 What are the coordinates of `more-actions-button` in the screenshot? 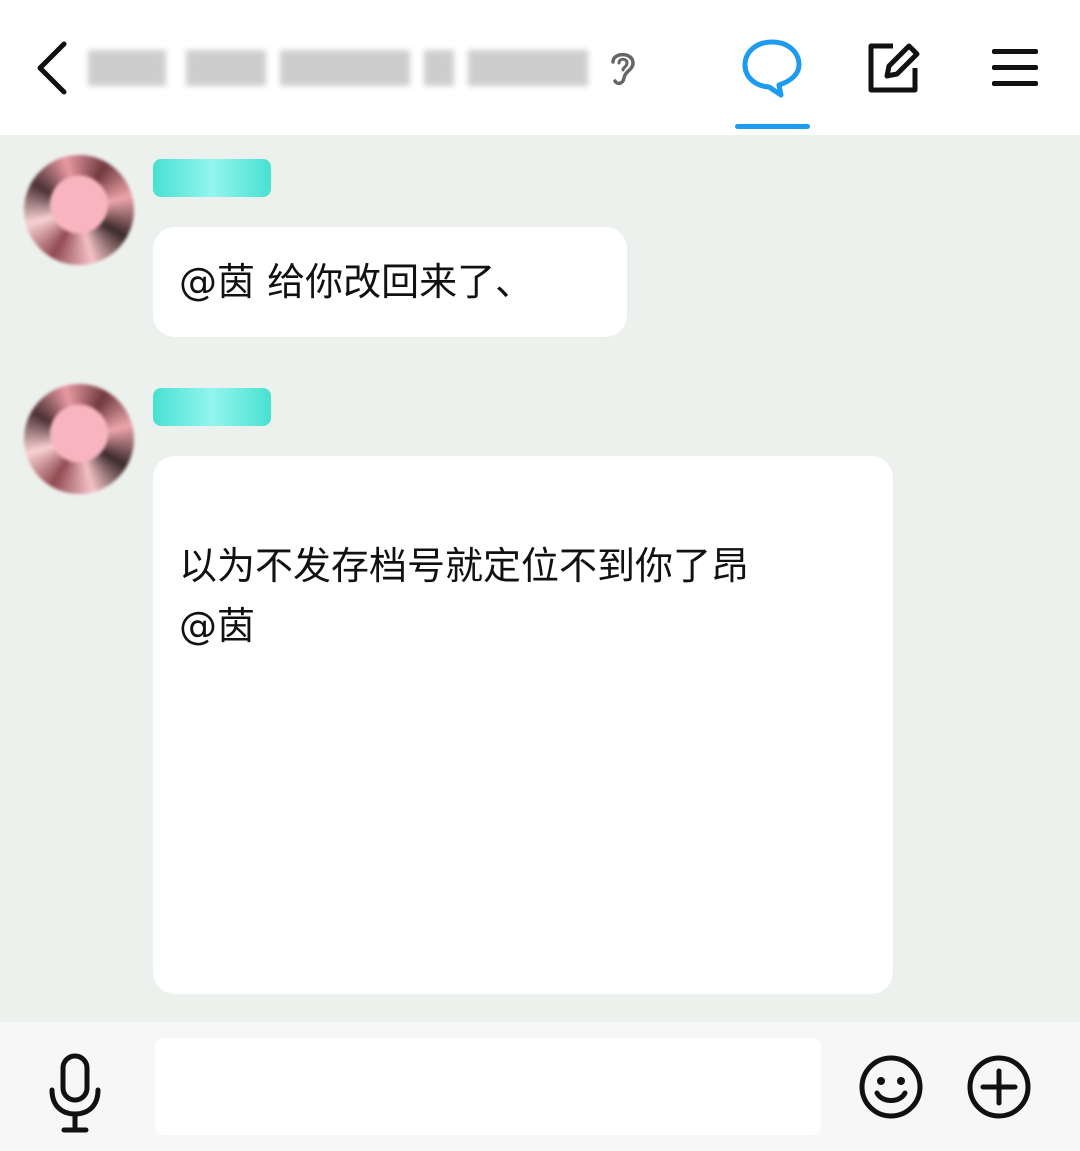 It's located at (999, 1087).